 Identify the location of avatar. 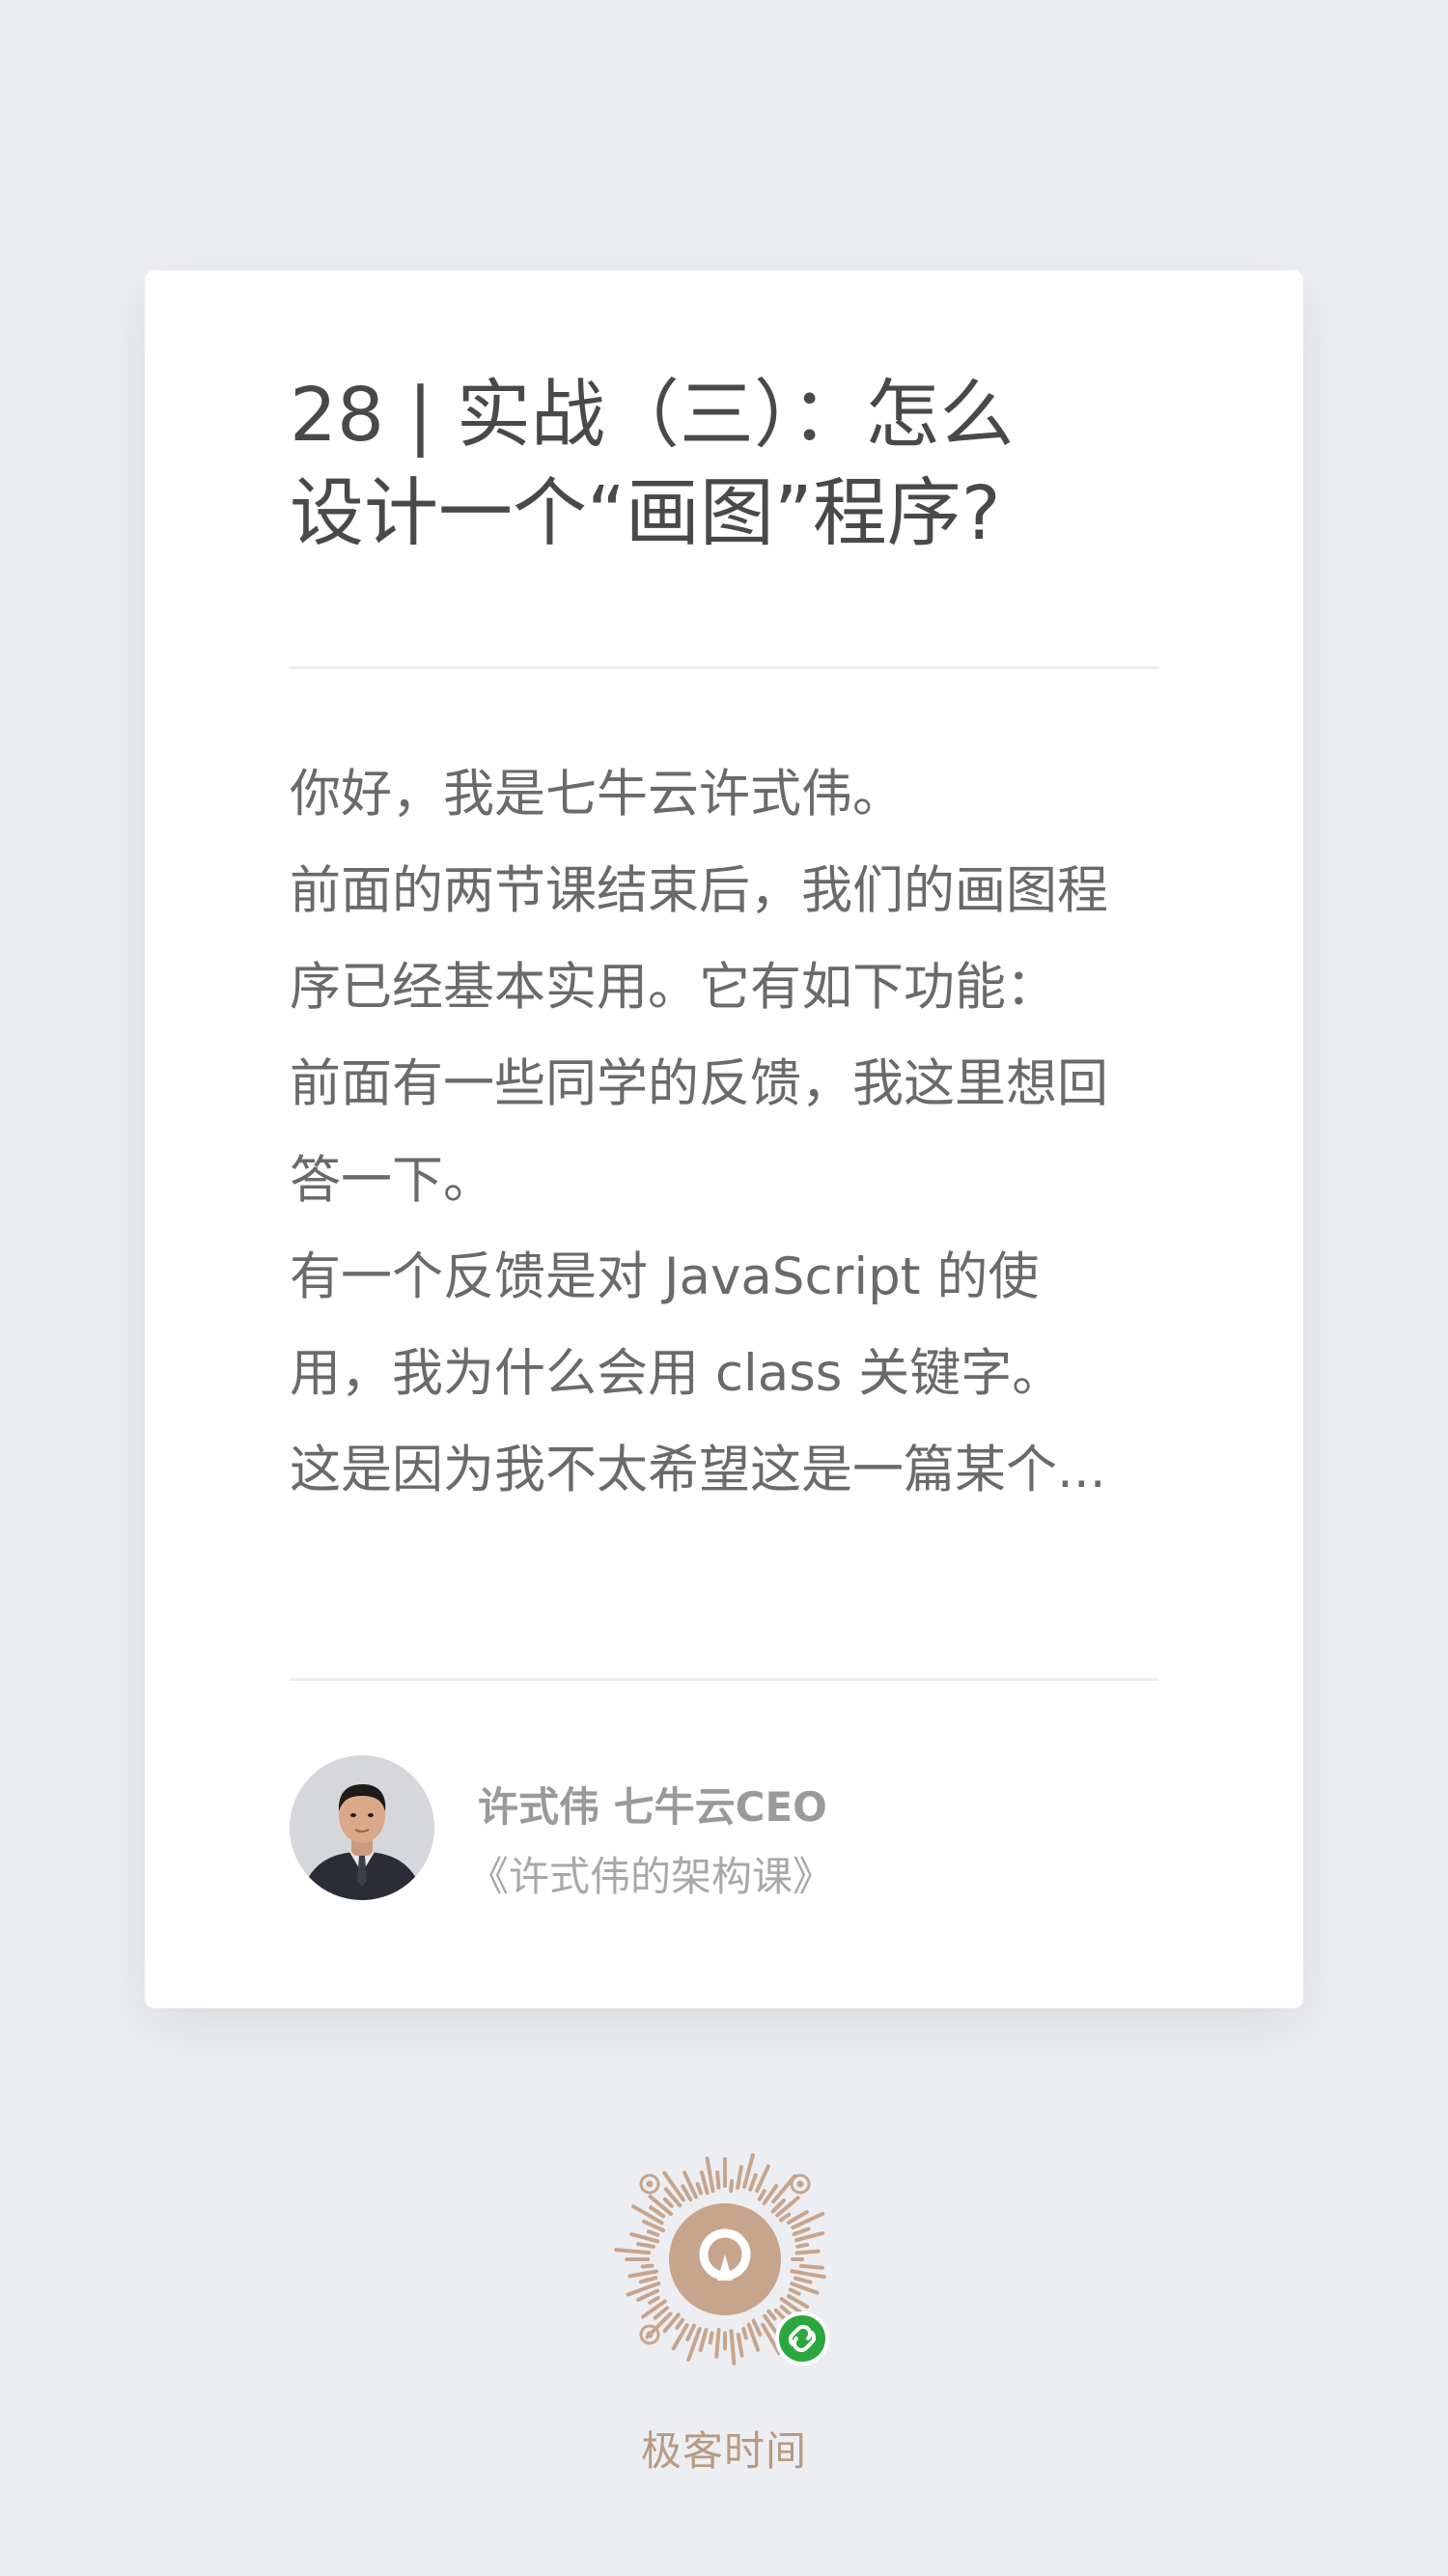
(362, 1828).